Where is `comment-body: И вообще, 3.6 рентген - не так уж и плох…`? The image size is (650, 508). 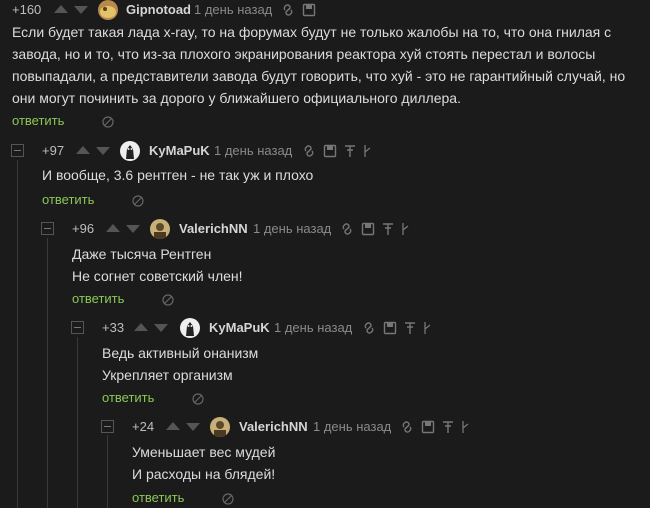
comment-body: И вообще, 3.6 рентген - не так уж и плох… is located at coordinates (342, 175).